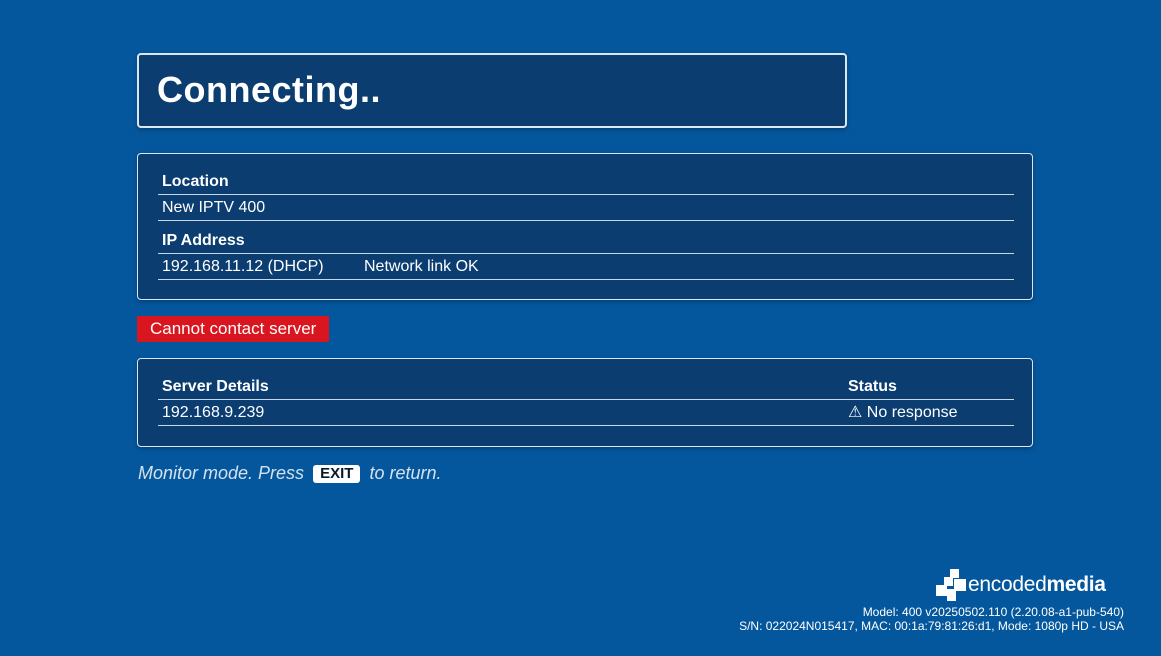 The height and width of the screenshot is (656, 1161). I want to click on server-row: 192.168.9.239 ⚠ No response, so click(586, 413).